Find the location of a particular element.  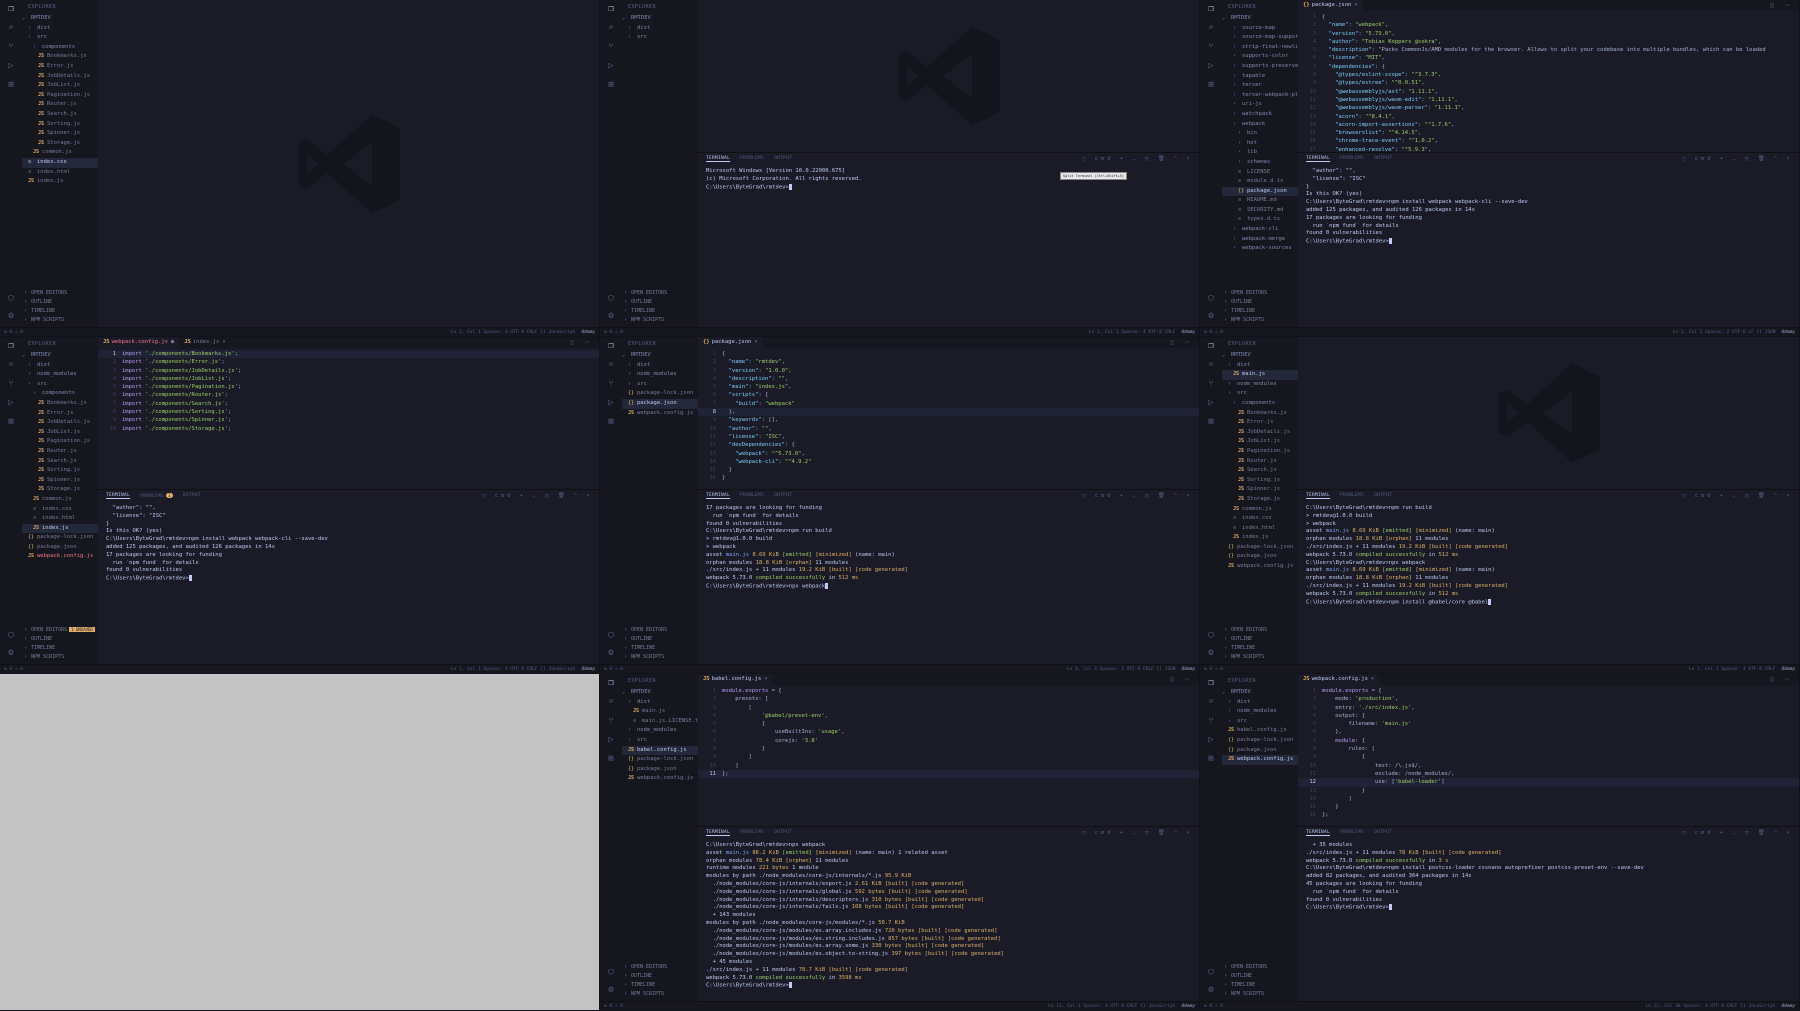

explorer-tree-item: ≡ README.md is located at coordinates (1260, 201).